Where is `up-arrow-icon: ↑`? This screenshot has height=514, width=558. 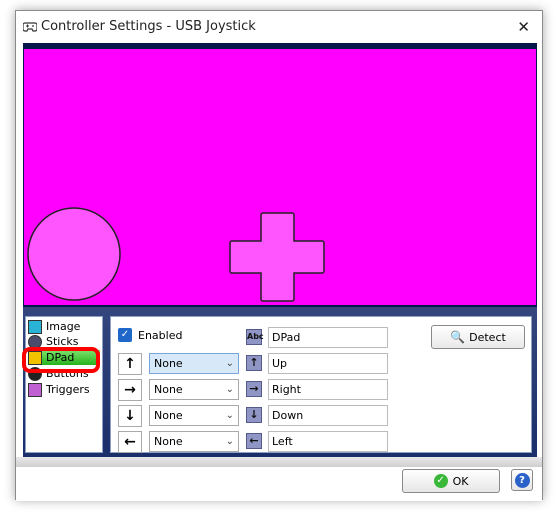
up-arrow-icon: ↑ is located at coordinates (254, 363).